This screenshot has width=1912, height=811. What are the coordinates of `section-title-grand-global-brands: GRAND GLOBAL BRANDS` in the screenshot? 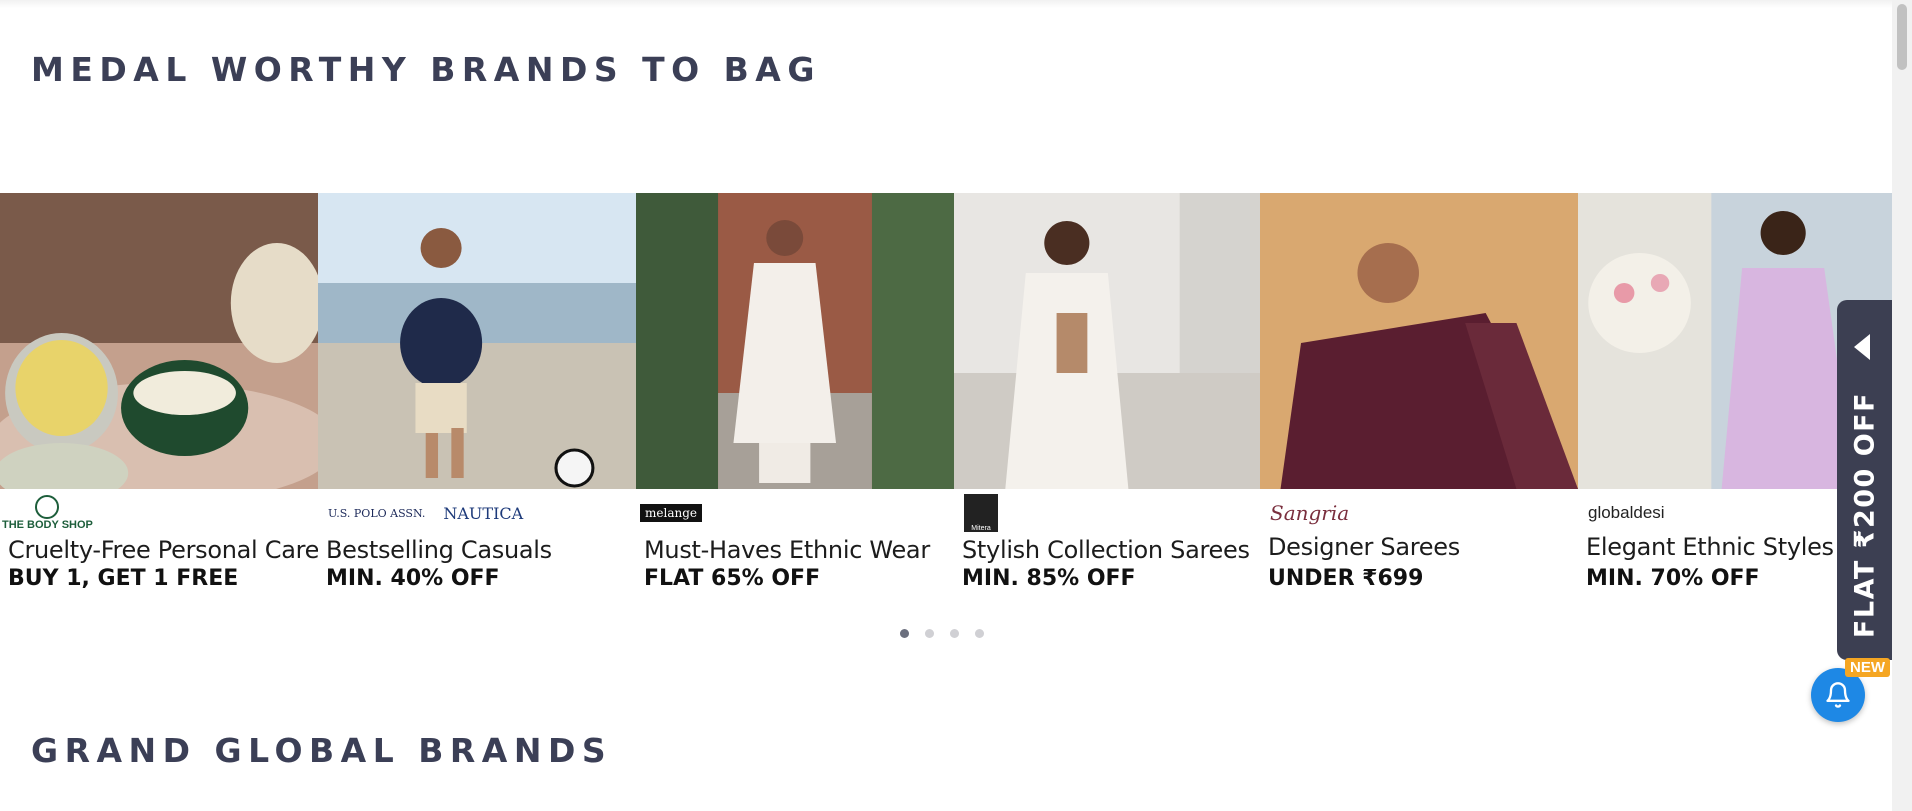 It's located at (322, 750).